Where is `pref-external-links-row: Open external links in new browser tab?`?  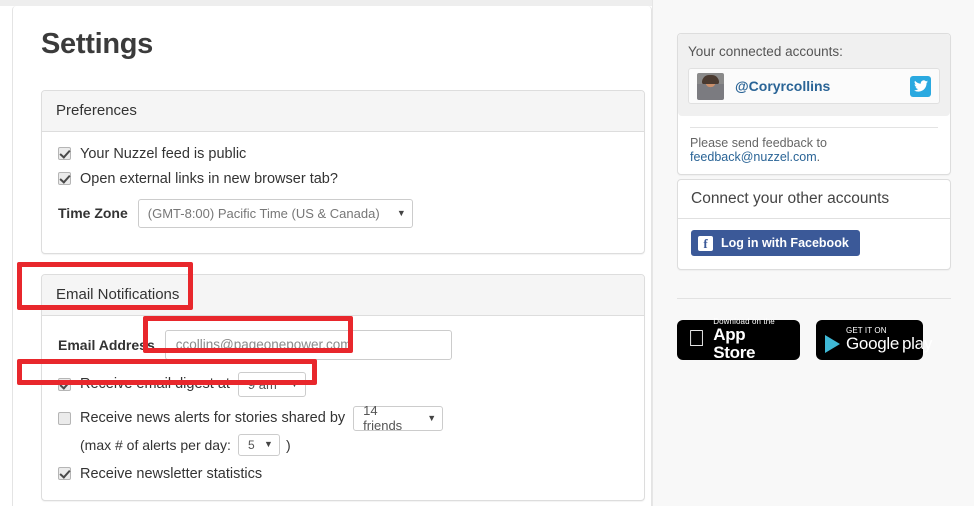 pref-external-links-row: Open external links in new browser tab? is located at coordinates (343, 179).